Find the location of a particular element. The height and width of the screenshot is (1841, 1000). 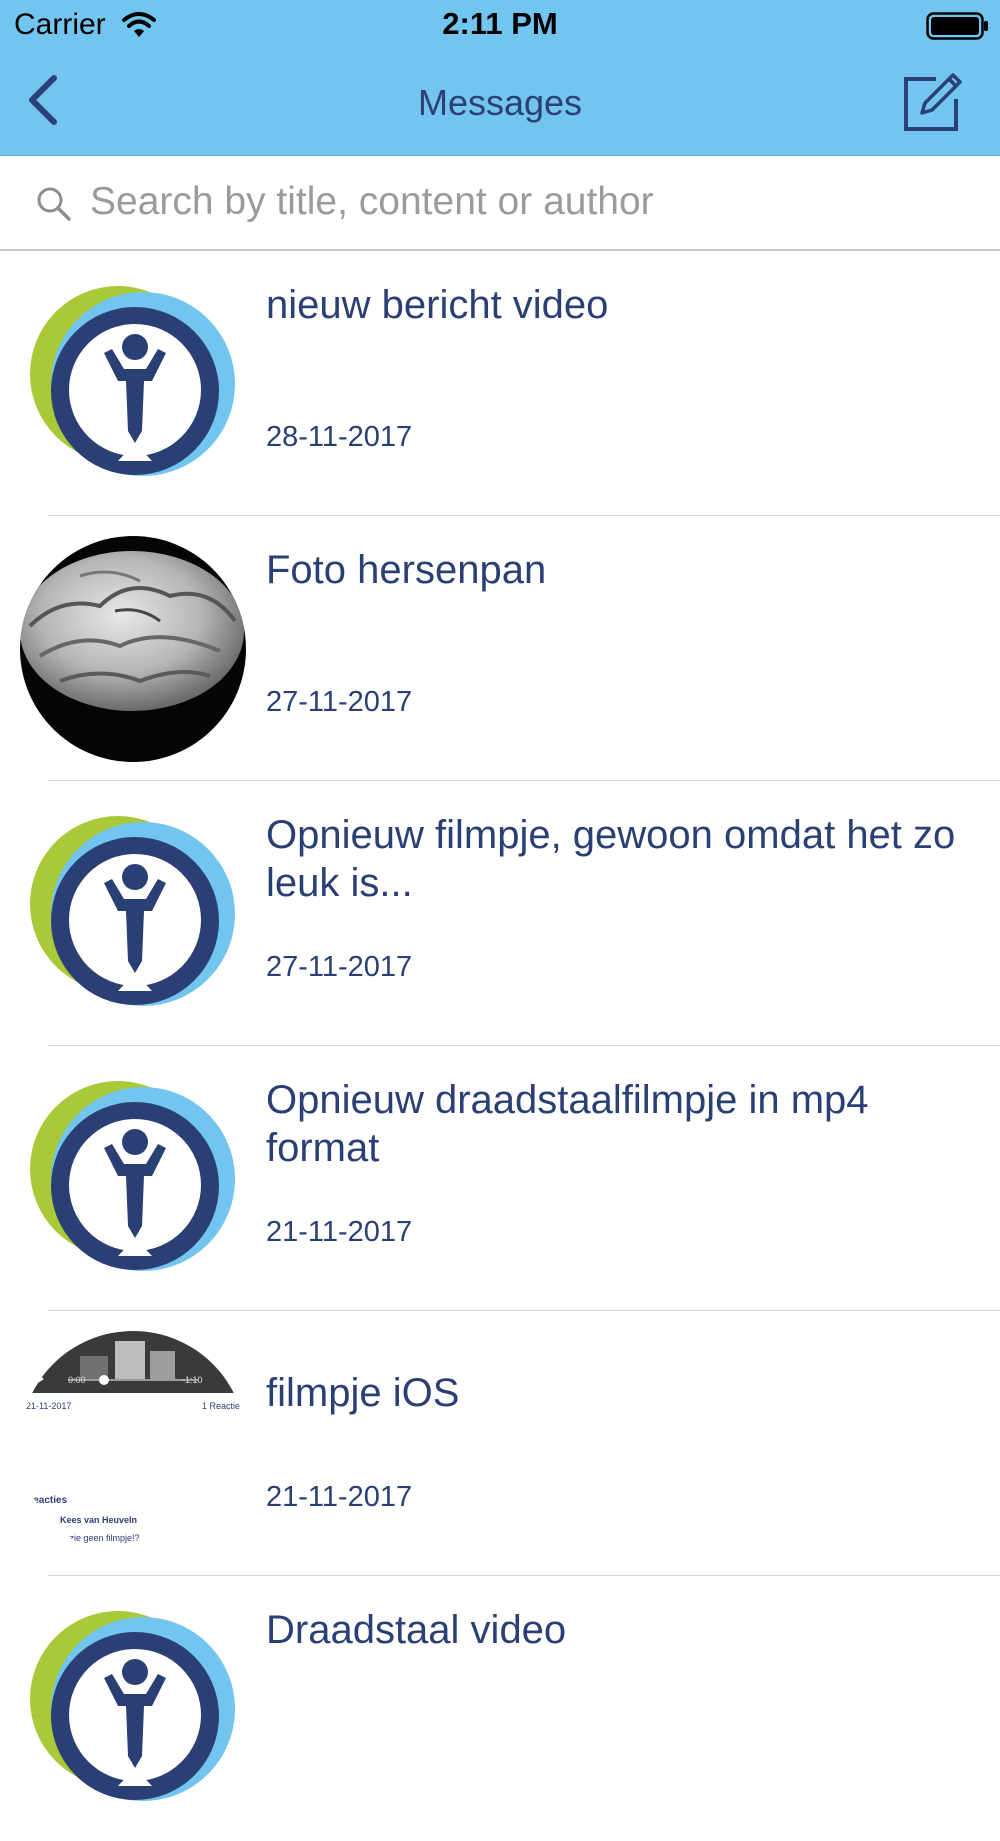

message-title: Draadstaal video is located at coordinates (416, 1630).